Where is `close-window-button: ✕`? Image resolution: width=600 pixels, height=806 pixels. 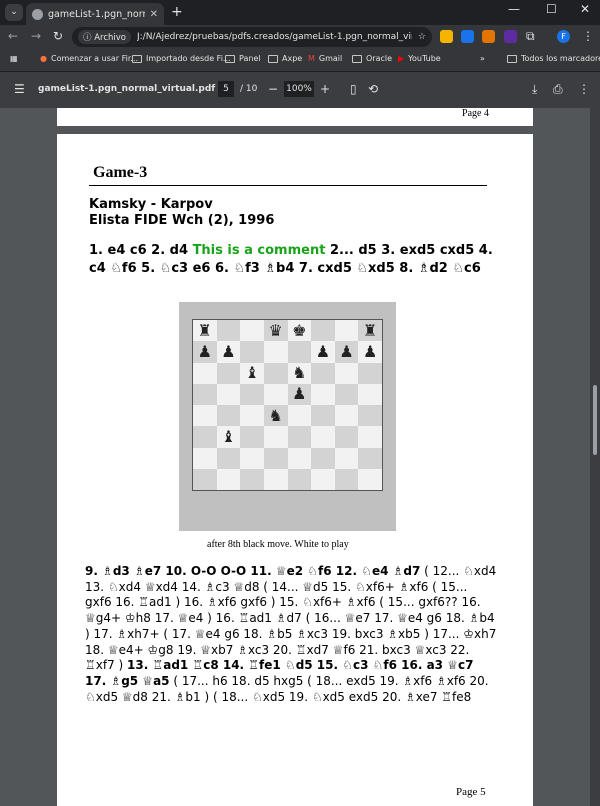
close-window-button: ✕ is located at coordinates (585, 9).